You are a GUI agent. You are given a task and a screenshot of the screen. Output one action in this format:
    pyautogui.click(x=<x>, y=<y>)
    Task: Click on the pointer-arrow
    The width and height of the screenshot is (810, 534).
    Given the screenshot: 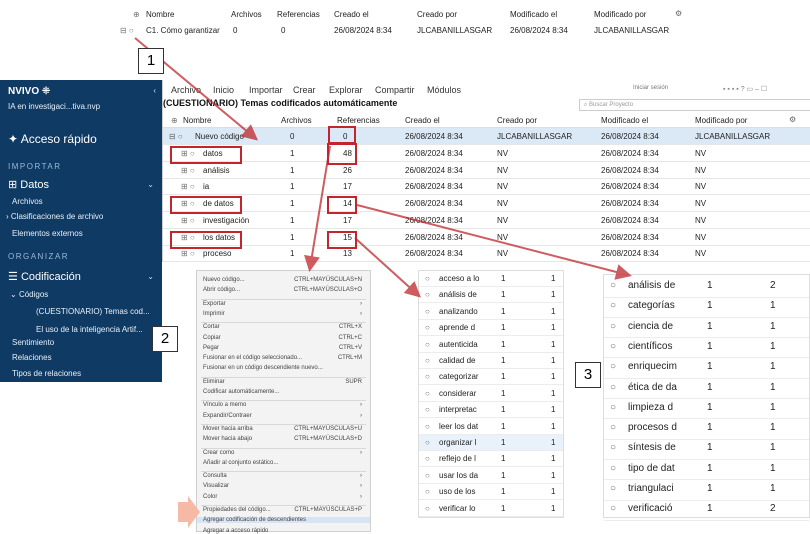 What is the action you would take?
    pyautogui.click(x=189, y=512)
    